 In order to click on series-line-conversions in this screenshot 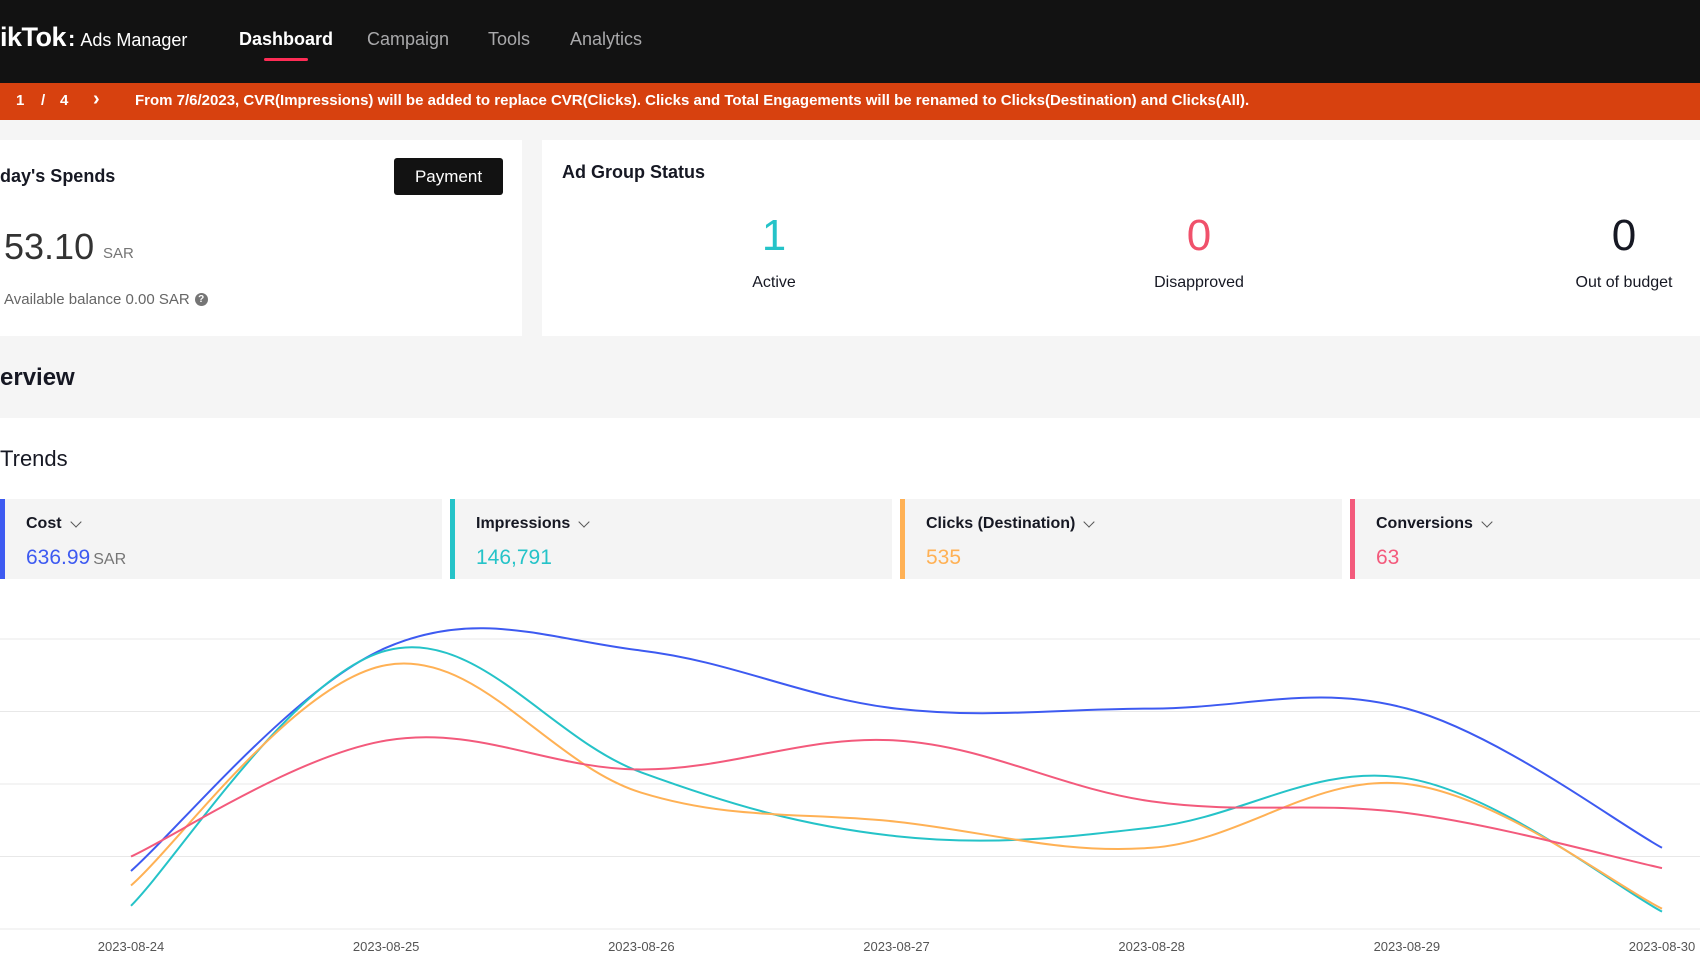, I will do `click(896, 803)`.